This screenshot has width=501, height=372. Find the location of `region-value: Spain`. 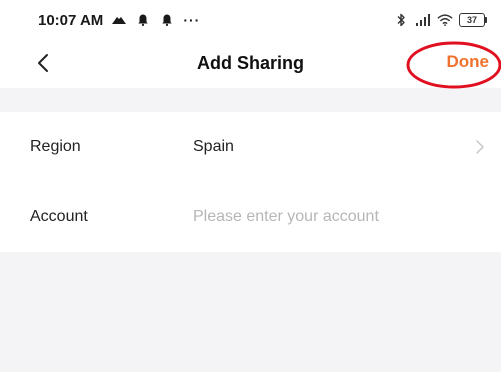

region-value: Spain is located at coordinates (213, 146).